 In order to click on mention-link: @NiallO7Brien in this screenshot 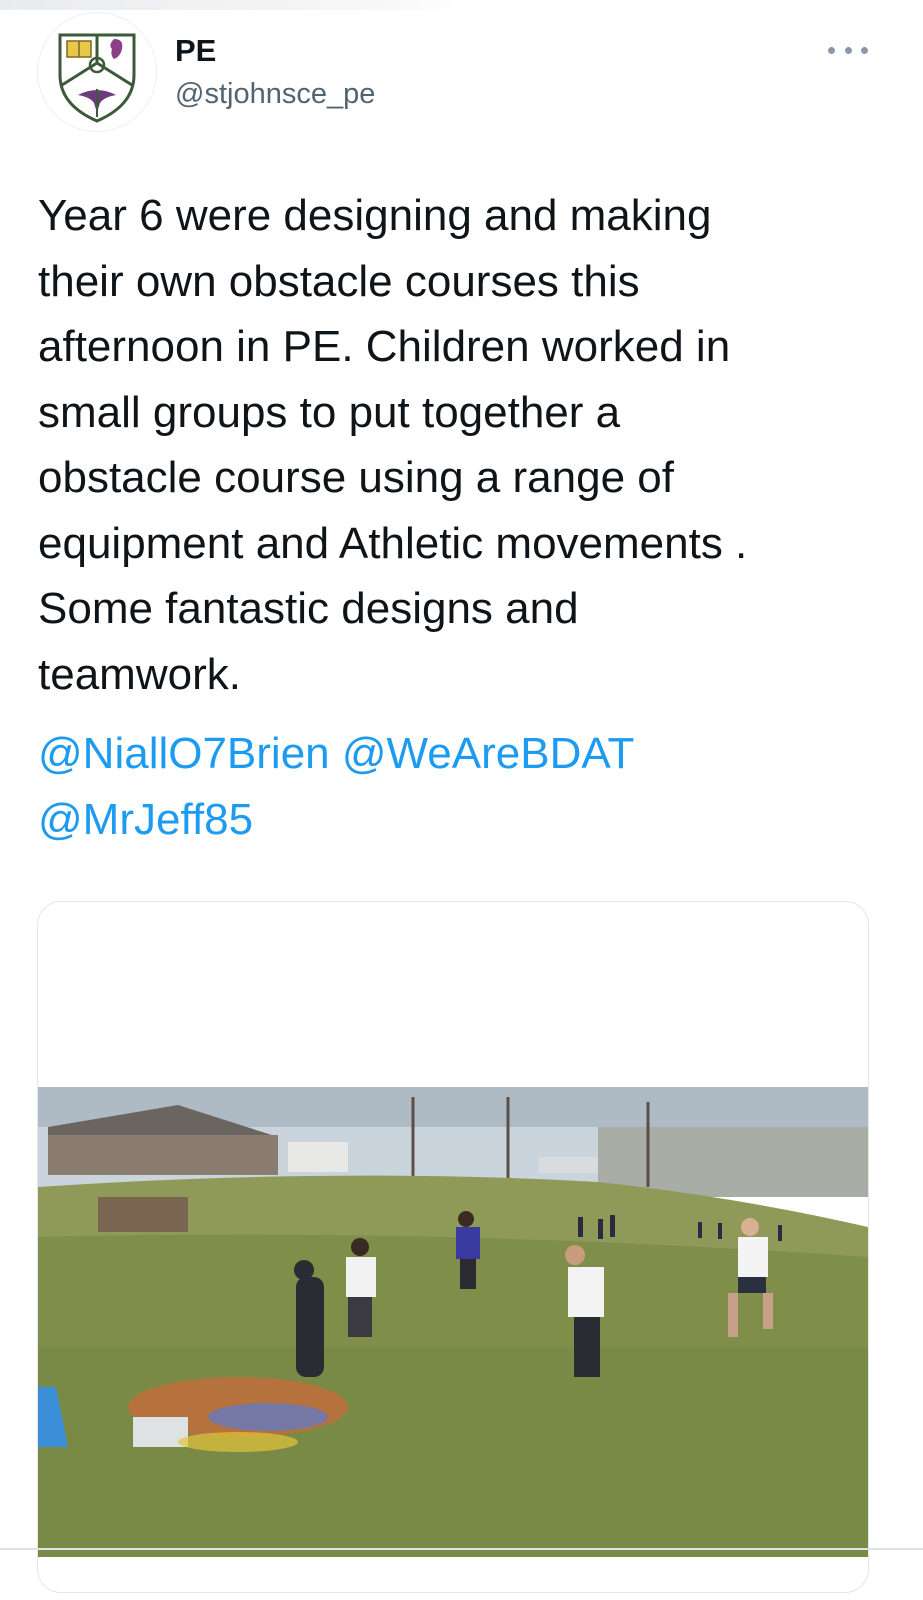, I will do `click(184, 753)`.